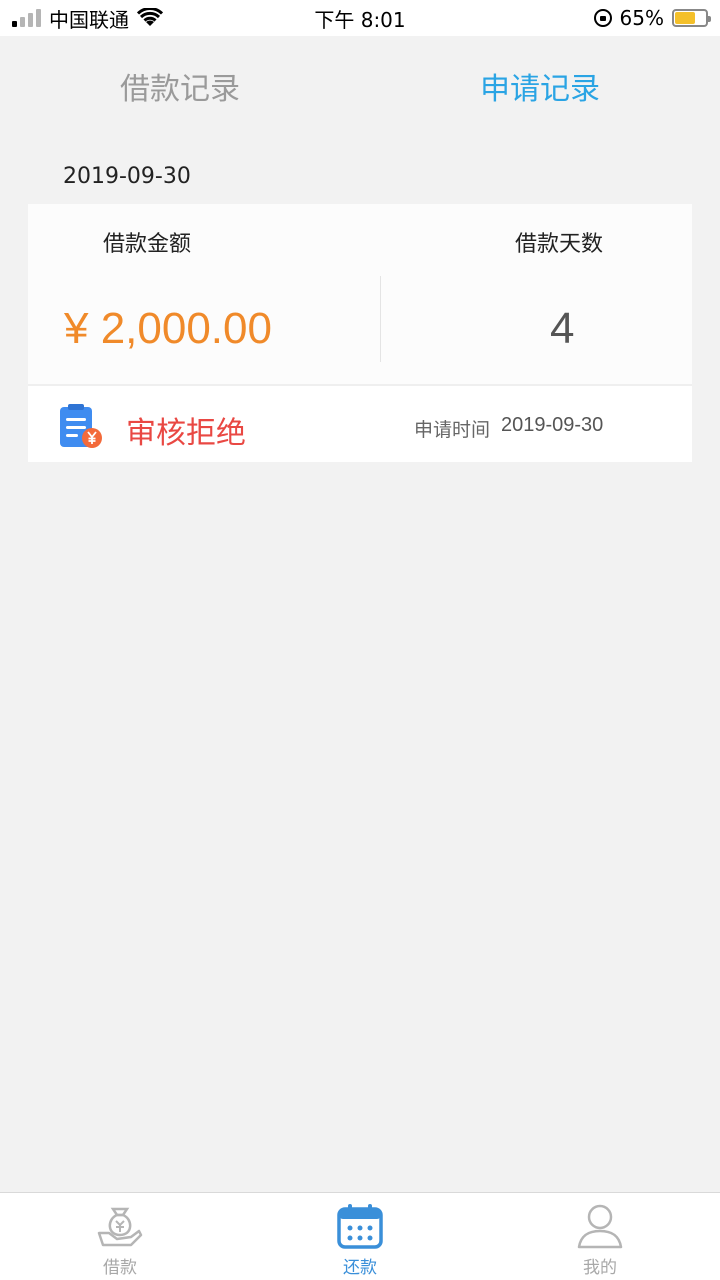 The image size is (720, 1280). Describe the element at coordinates (360, 18) in the screenshot. I see `status-bar: 中国联通 下午 8:01 65%` at that location.